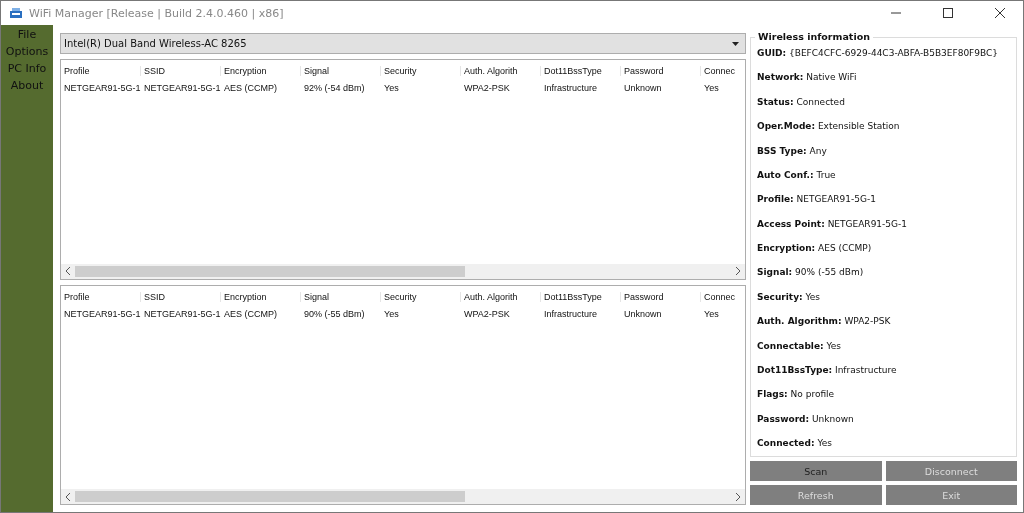  I want to click on info-field: Auth. Algorithm: WPA2-PSK, so click(883, 321).